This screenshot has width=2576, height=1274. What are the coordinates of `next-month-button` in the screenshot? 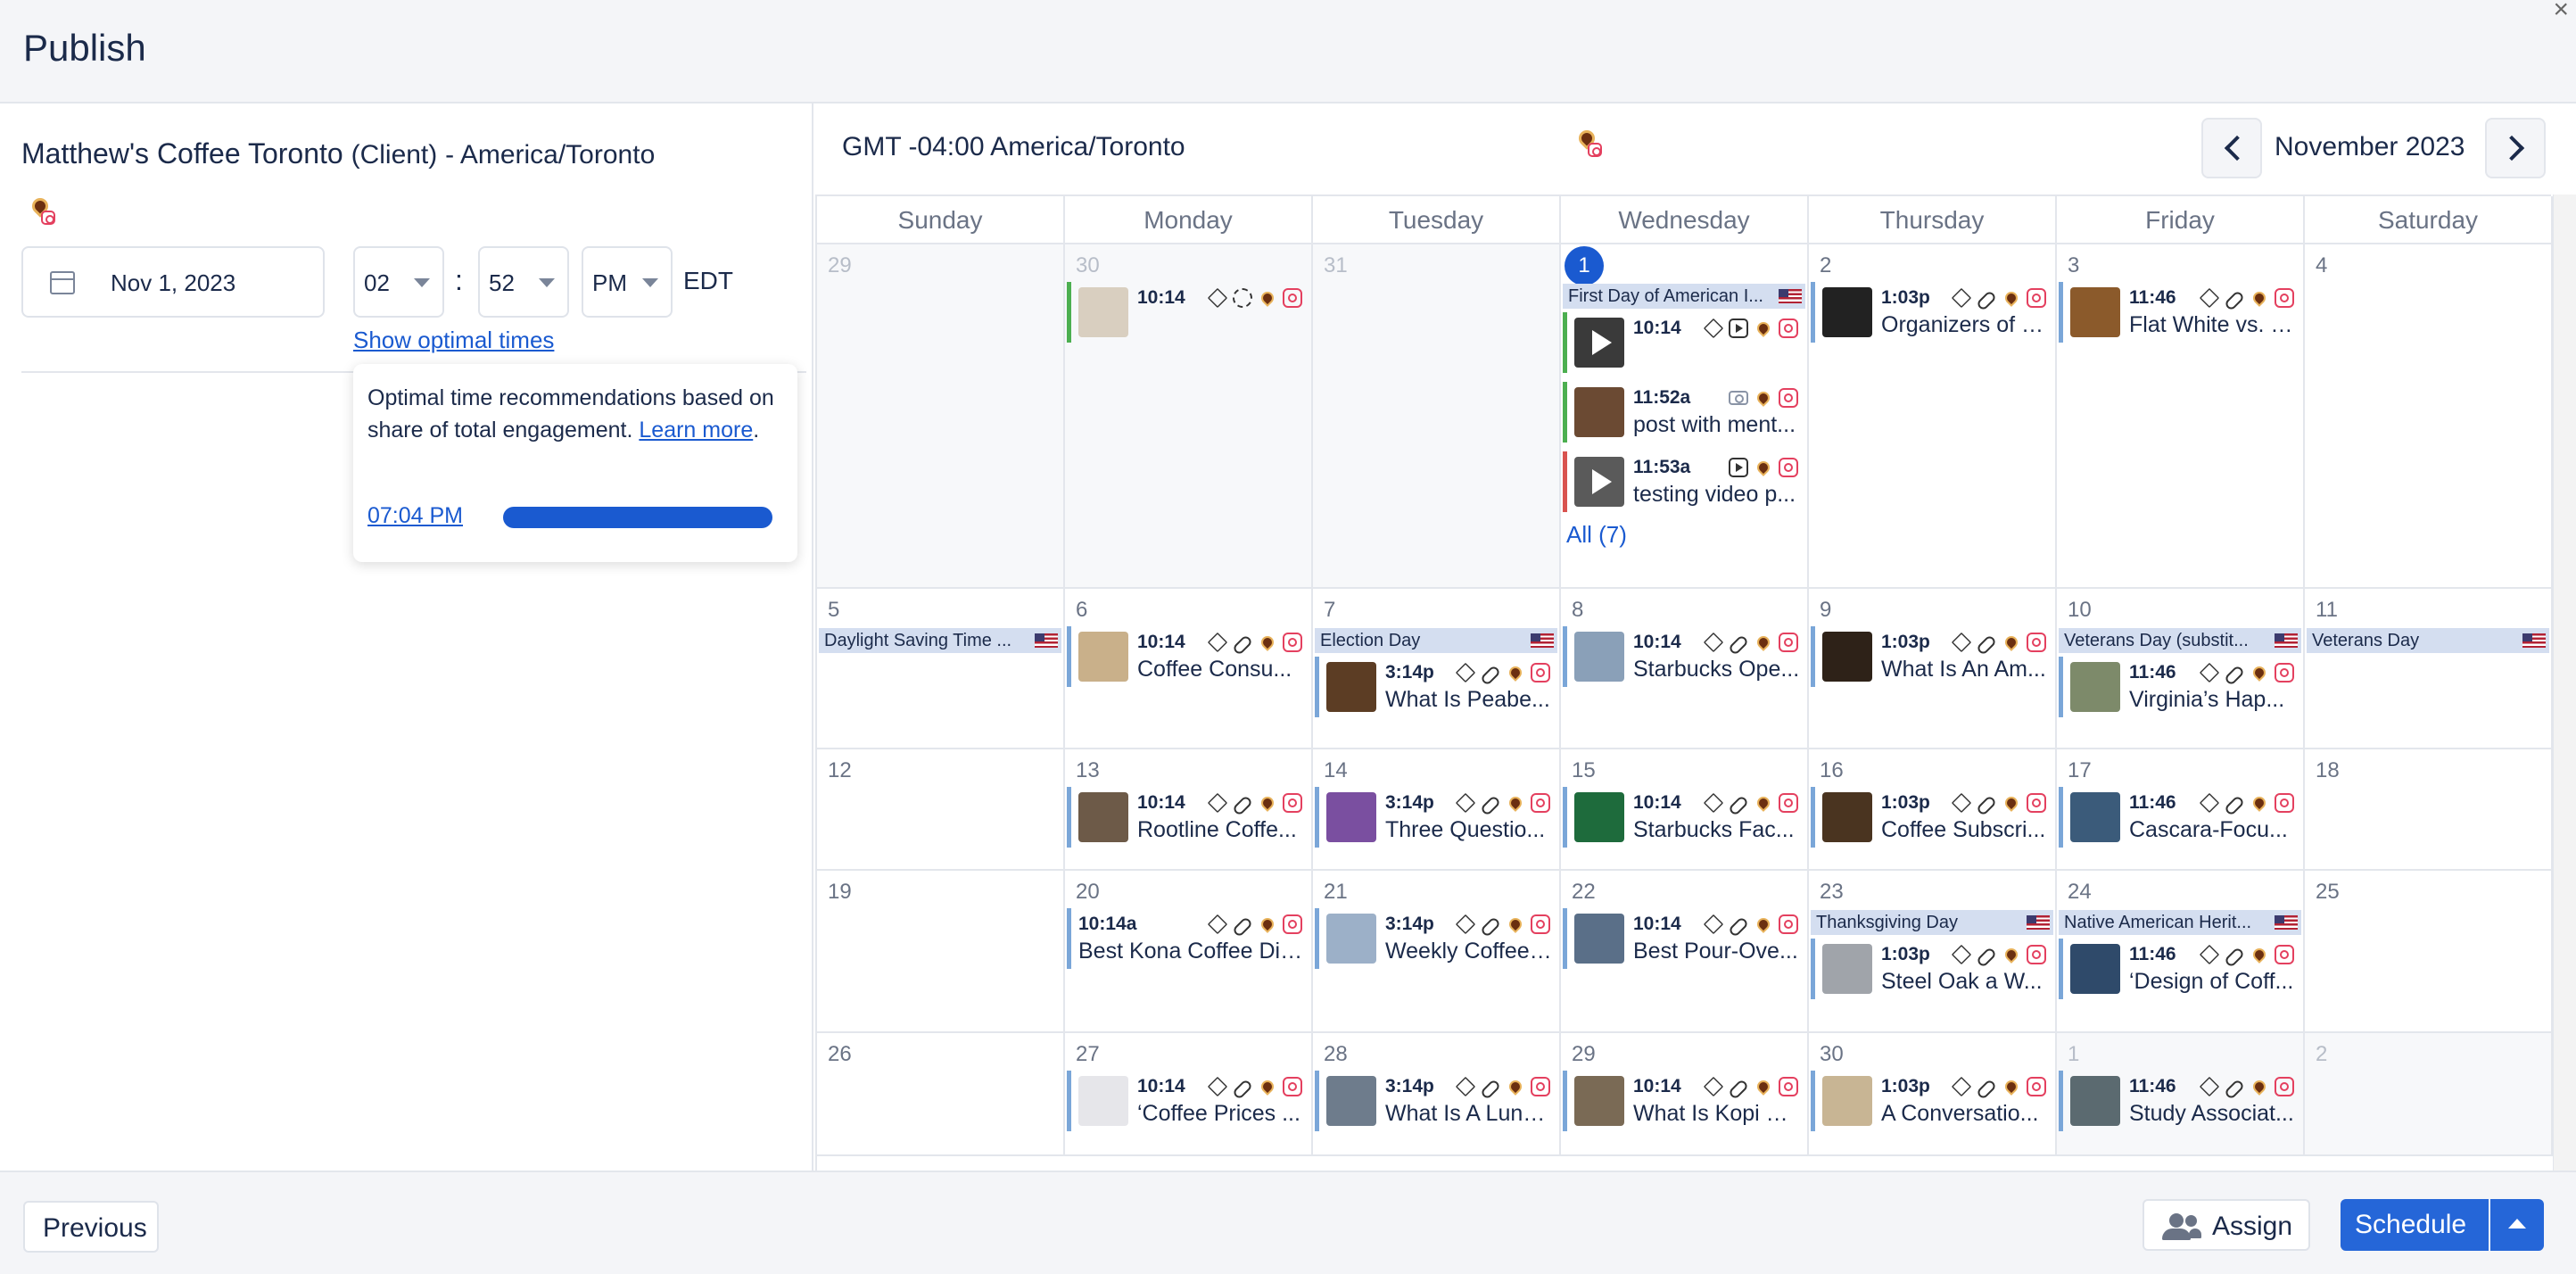 It's located at (2515, 148).